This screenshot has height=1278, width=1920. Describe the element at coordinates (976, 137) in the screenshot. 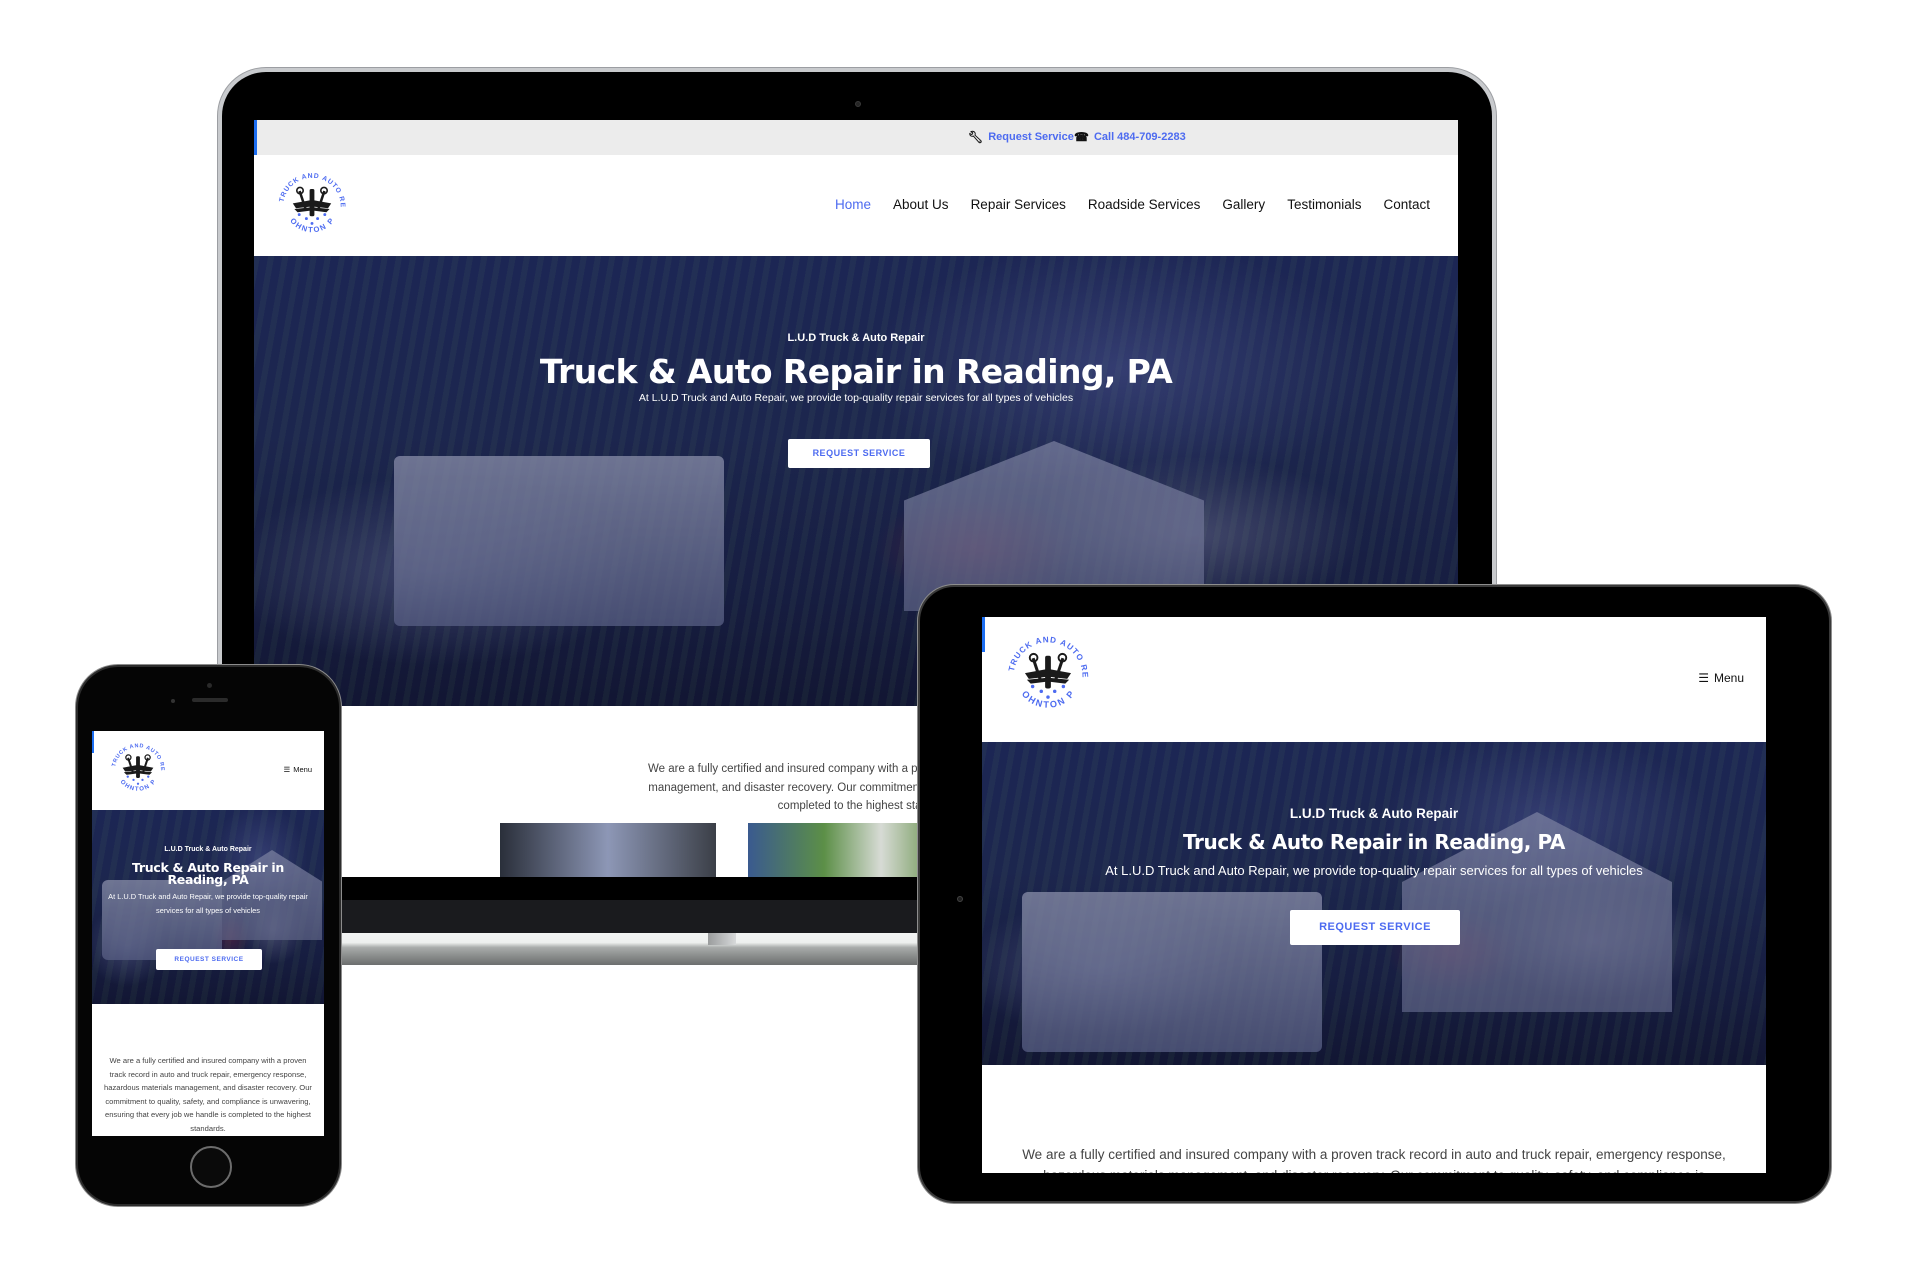

I see `wrench-icon: 🔧︎` at that location.